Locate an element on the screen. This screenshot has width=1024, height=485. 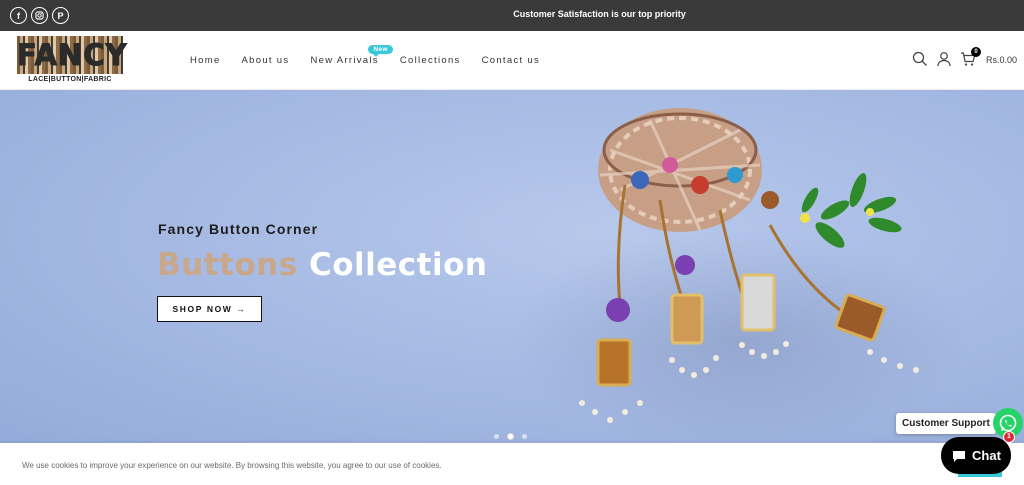
search-icon is located at coordinates (921, 60).